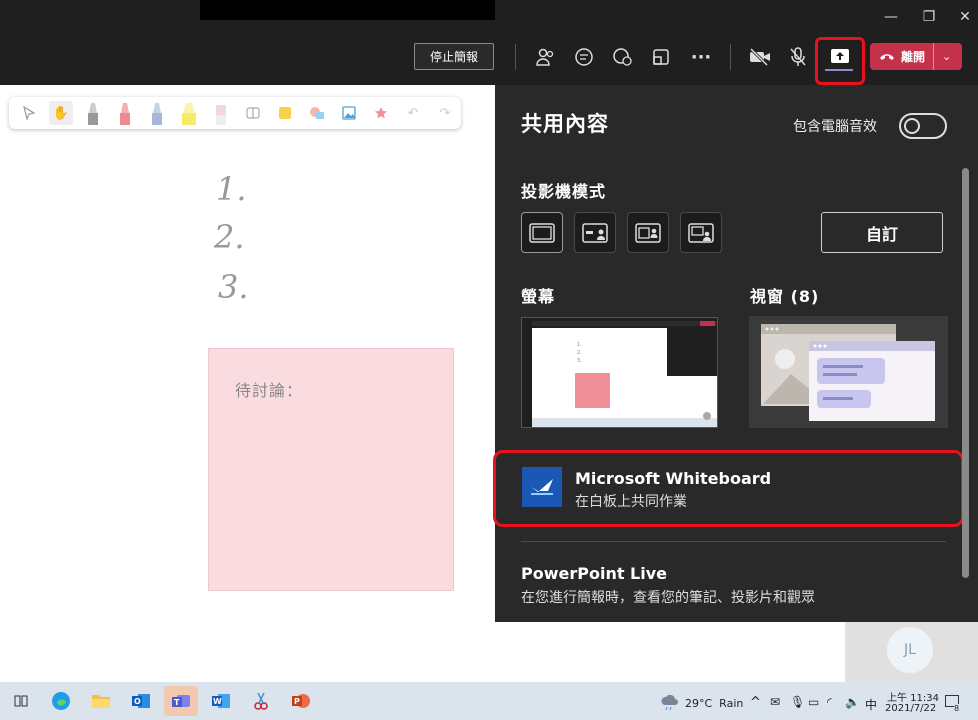  I want to click on standout-icon, so click(595, 232).